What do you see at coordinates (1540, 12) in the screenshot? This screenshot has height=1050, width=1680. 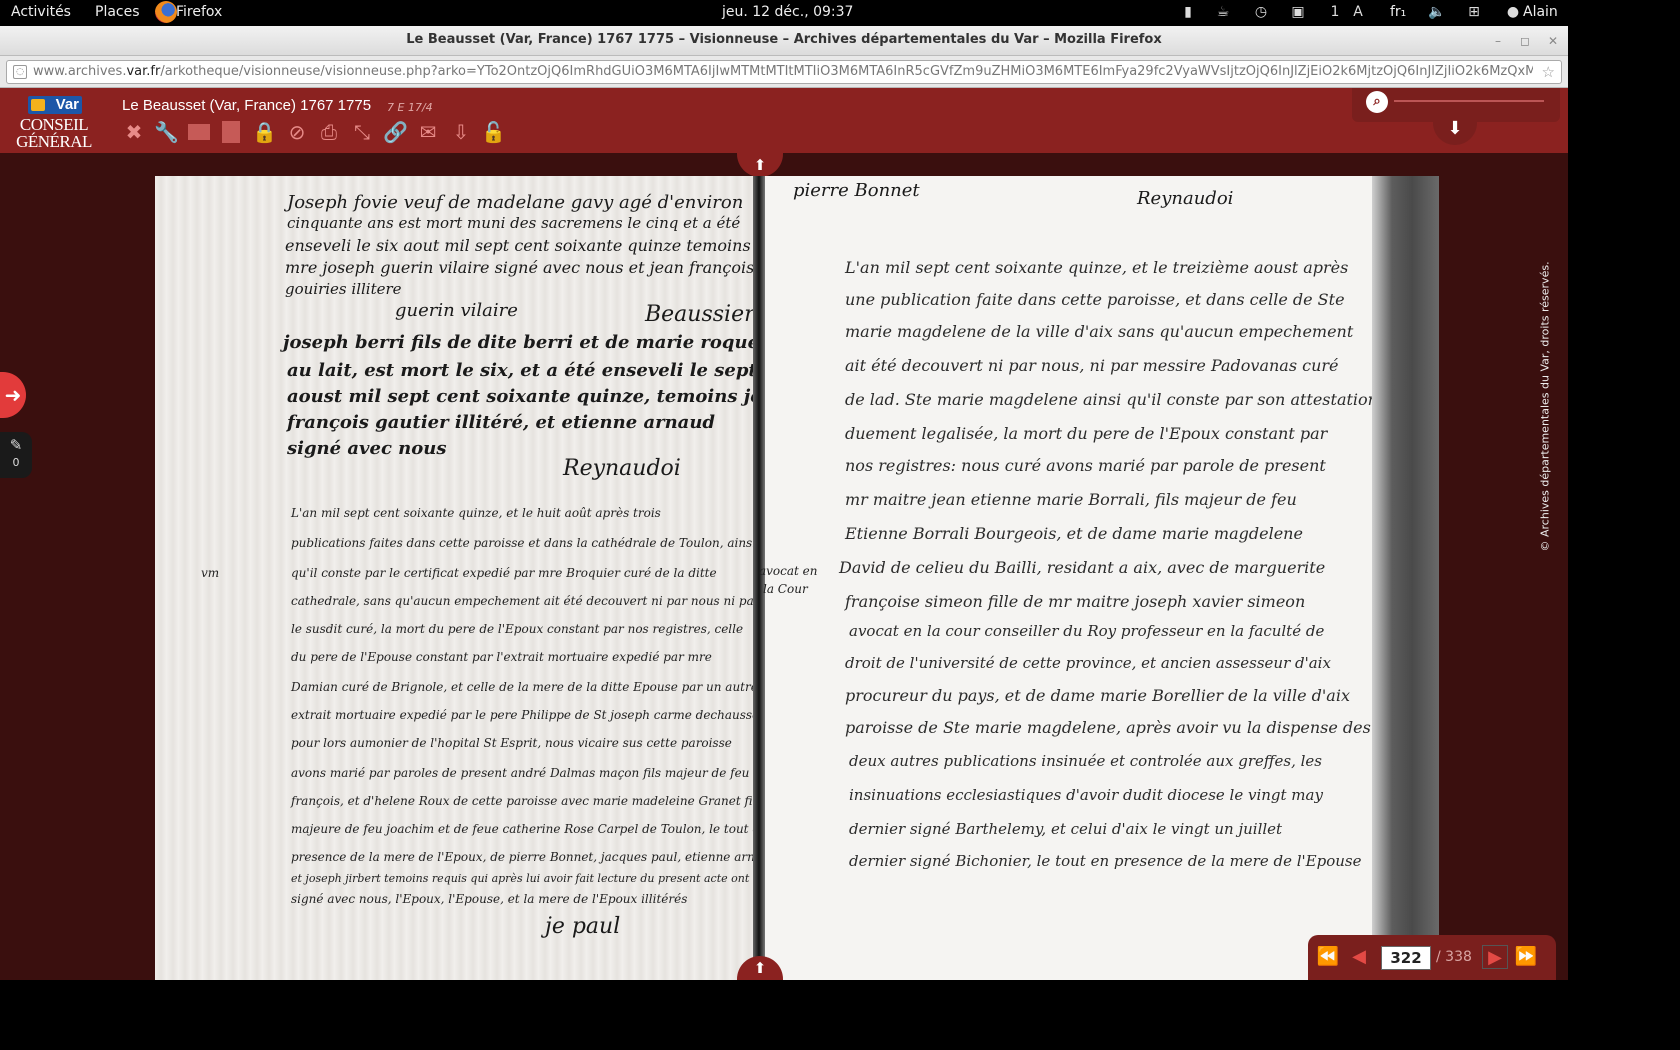 I see `user-menu: Alain` at bounding box center [1540, 12].